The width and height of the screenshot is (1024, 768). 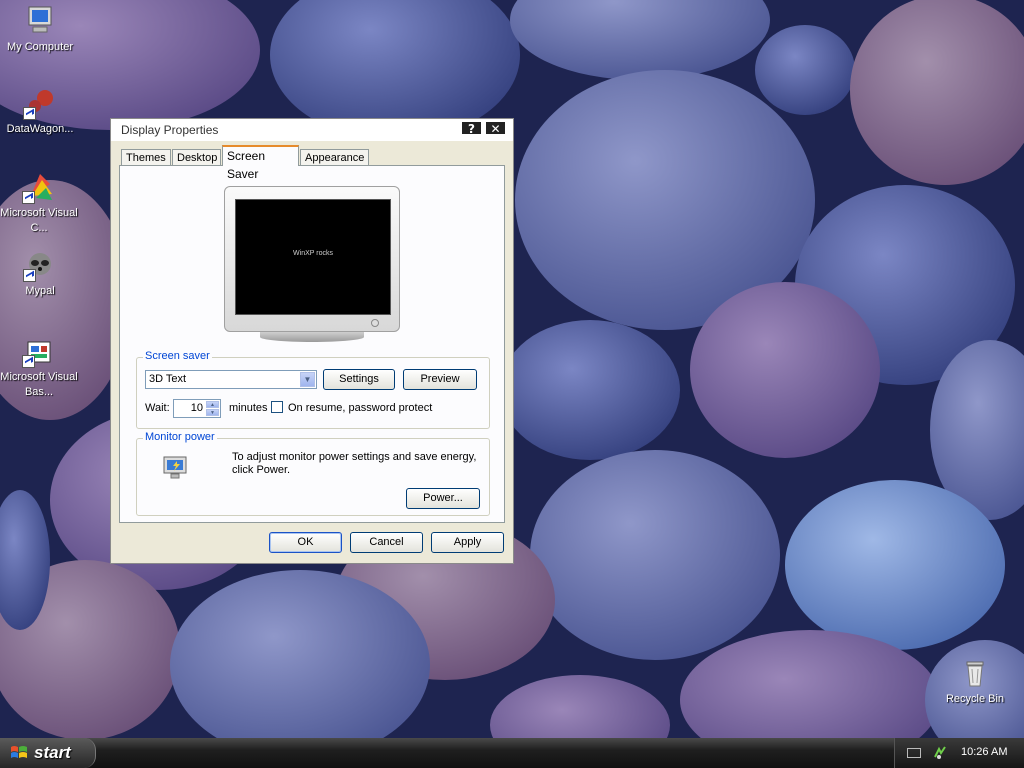 What do you see at coordinates (40, 103) in the screenshot?
I see `datawagon-icon` at bounding box center [40, 103].